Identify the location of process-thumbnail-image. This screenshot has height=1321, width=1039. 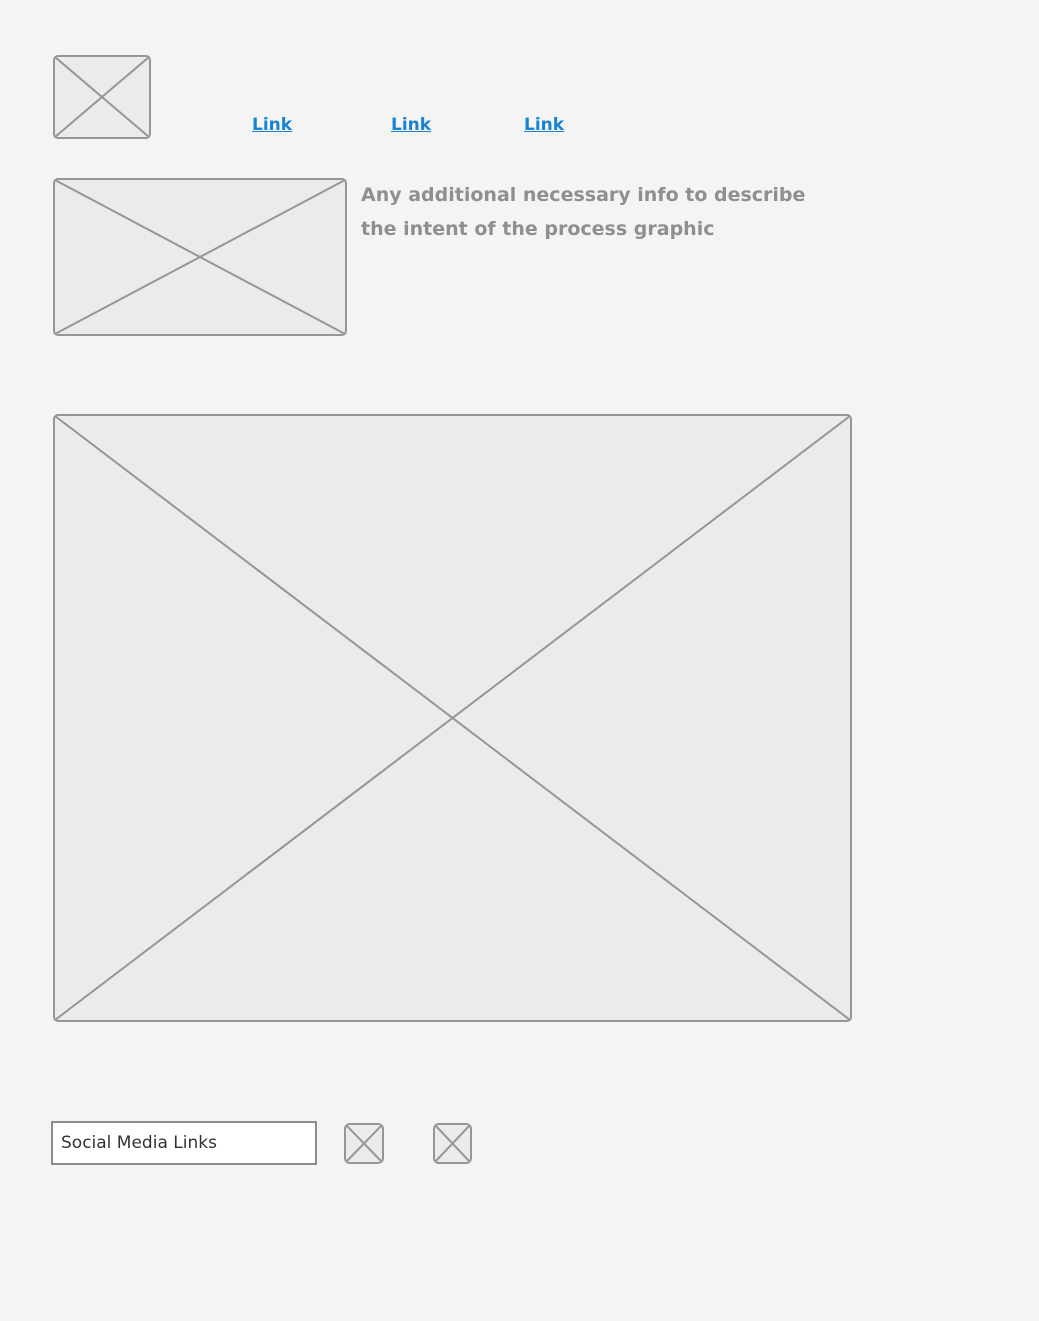
(200, 257).